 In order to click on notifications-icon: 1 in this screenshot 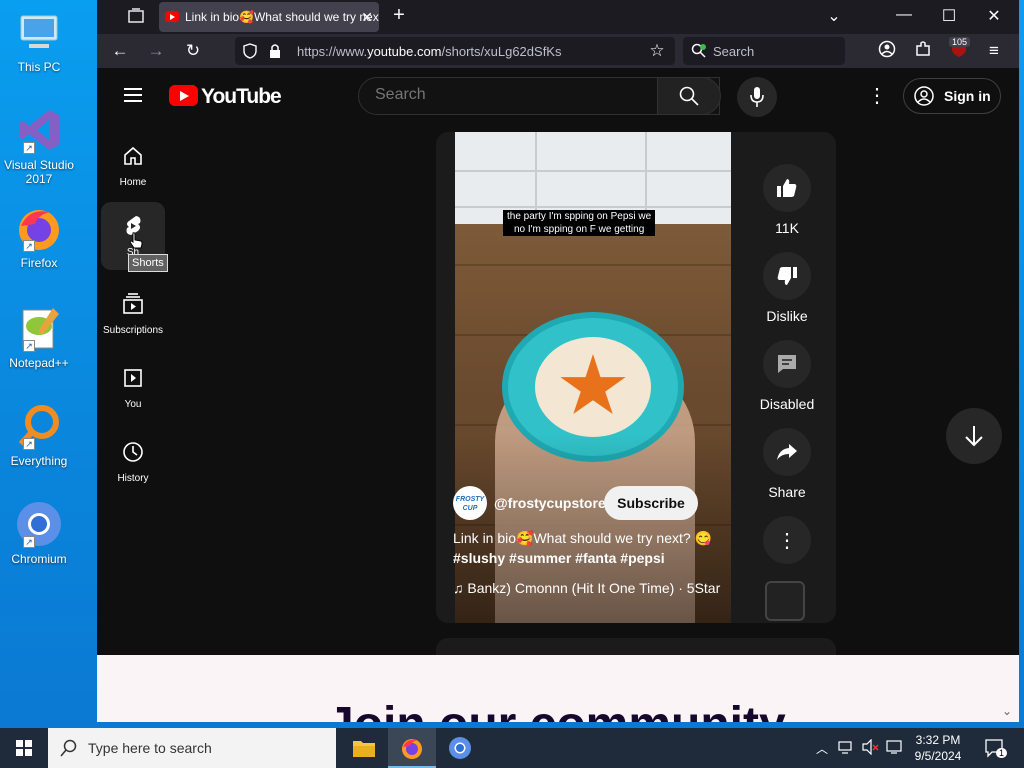, I will do `click(996, 749)`.